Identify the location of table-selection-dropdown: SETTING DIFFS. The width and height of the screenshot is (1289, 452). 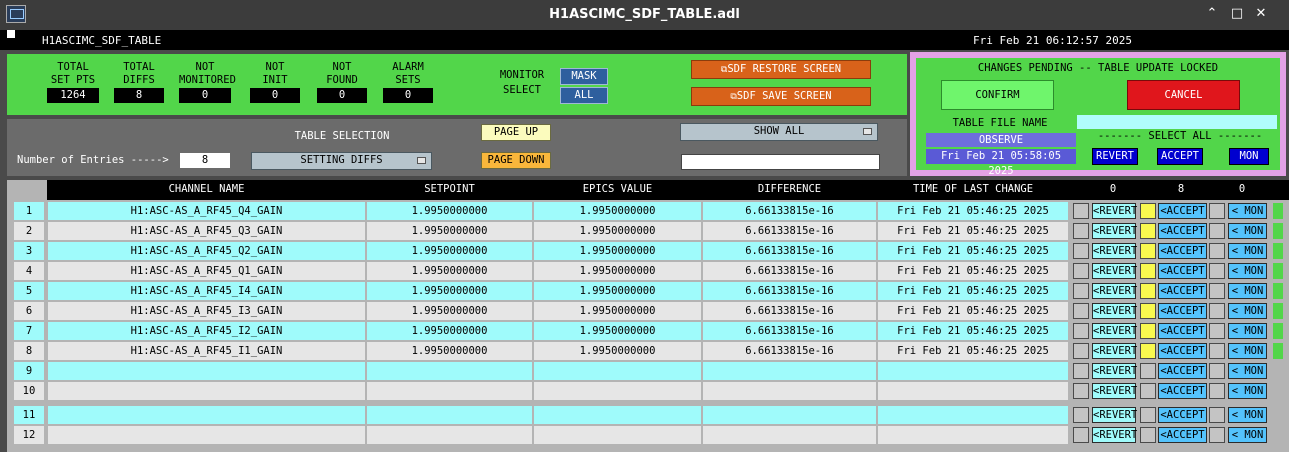
(341, 161).